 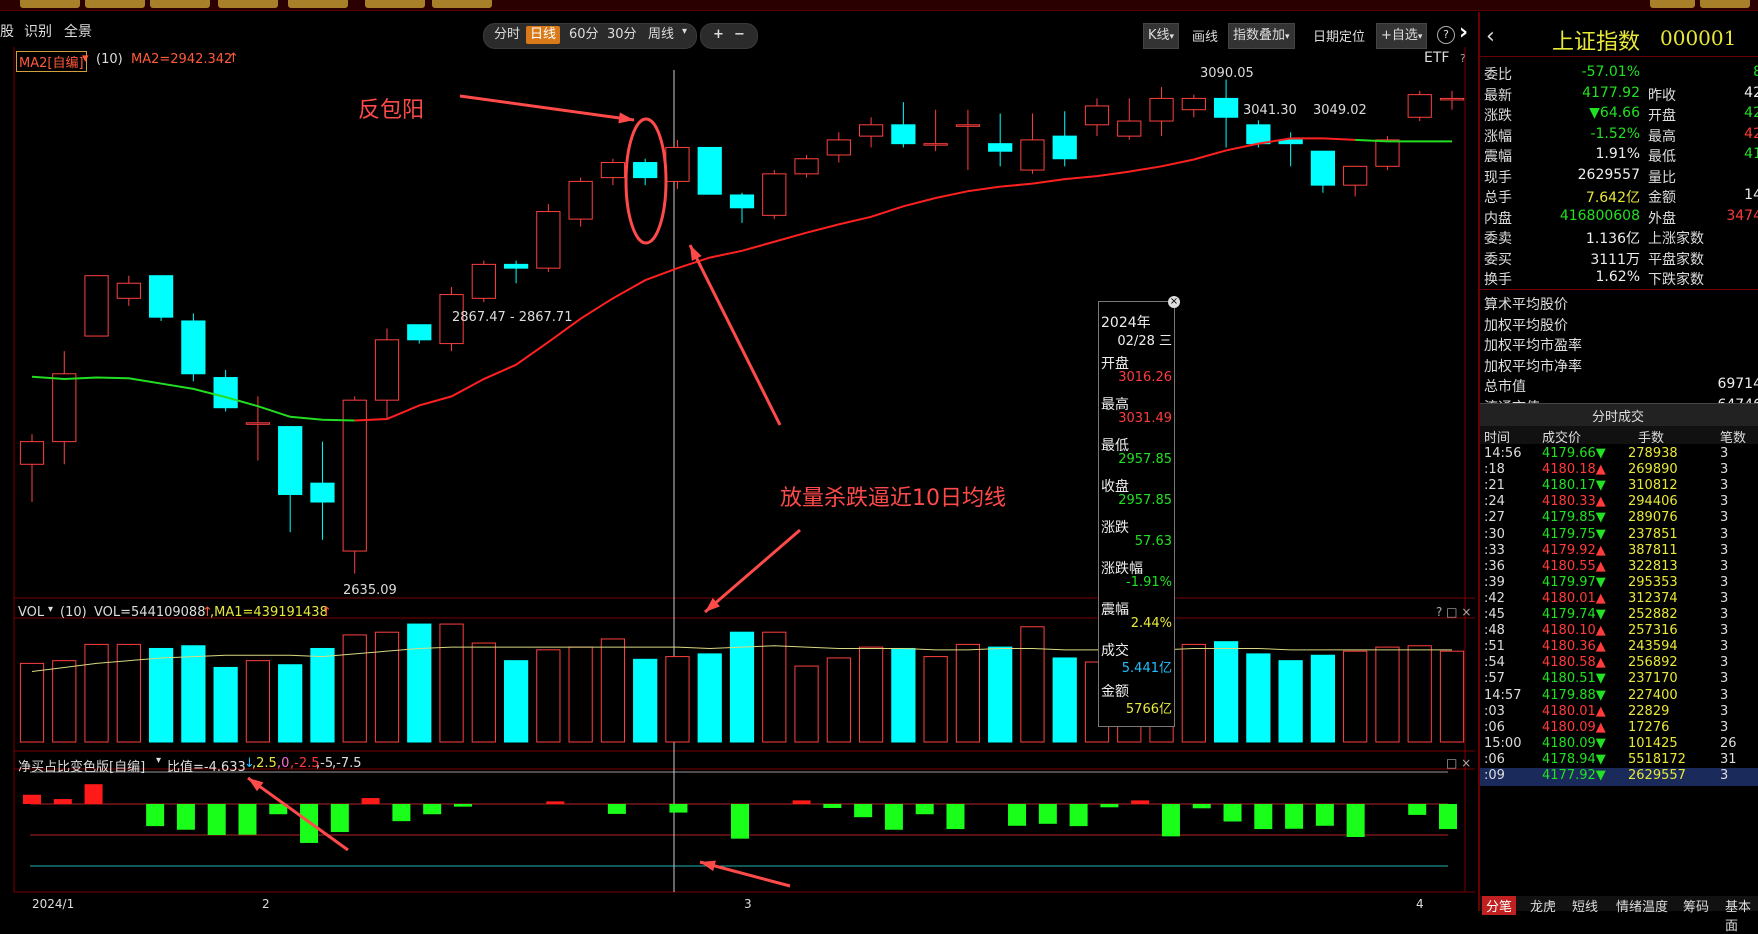 What do you see at coordinates (1696, 905) in the screenshot?
I see `tab-chips: 筹码` at bounding box center [1696, 905].